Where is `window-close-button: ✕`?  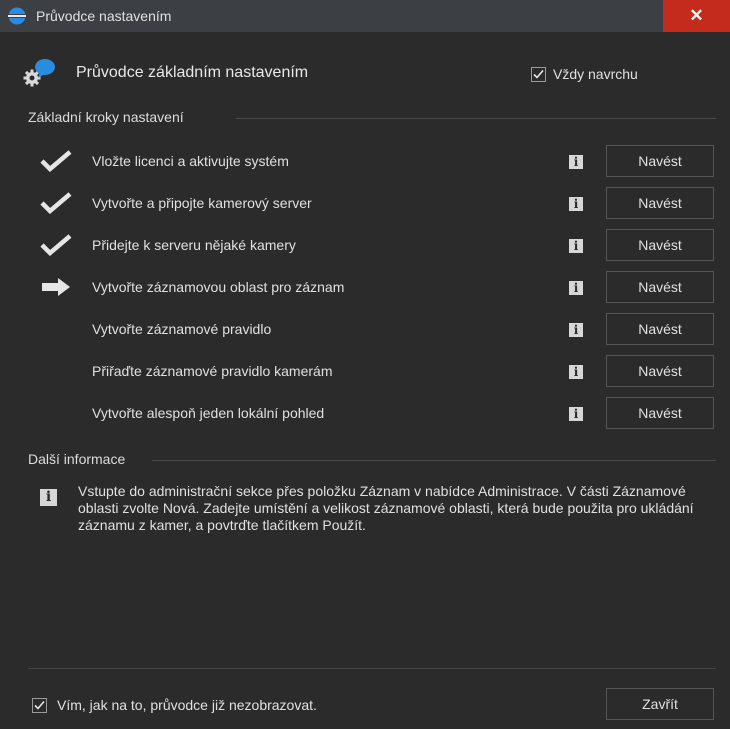
window-close-button: ✕ is located at coordinates (696, 16).